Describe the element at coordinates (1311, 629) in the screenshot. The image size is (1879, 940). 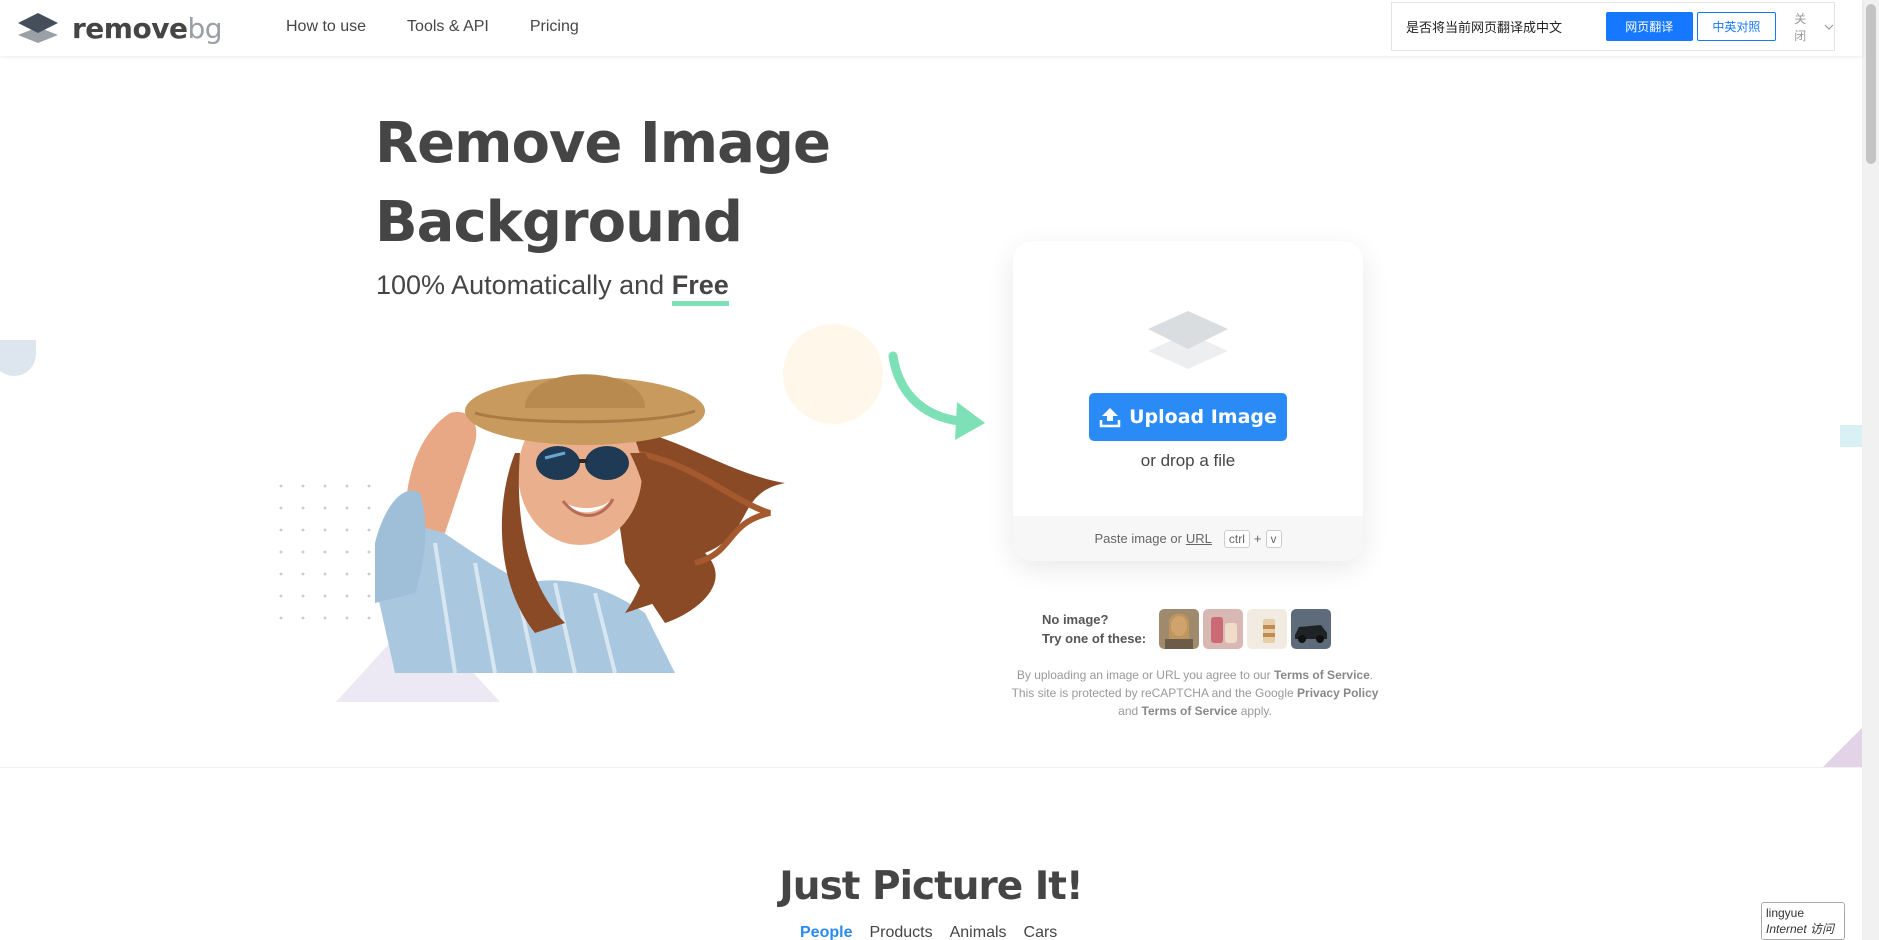
I see `sample-thumb-car` at that location.